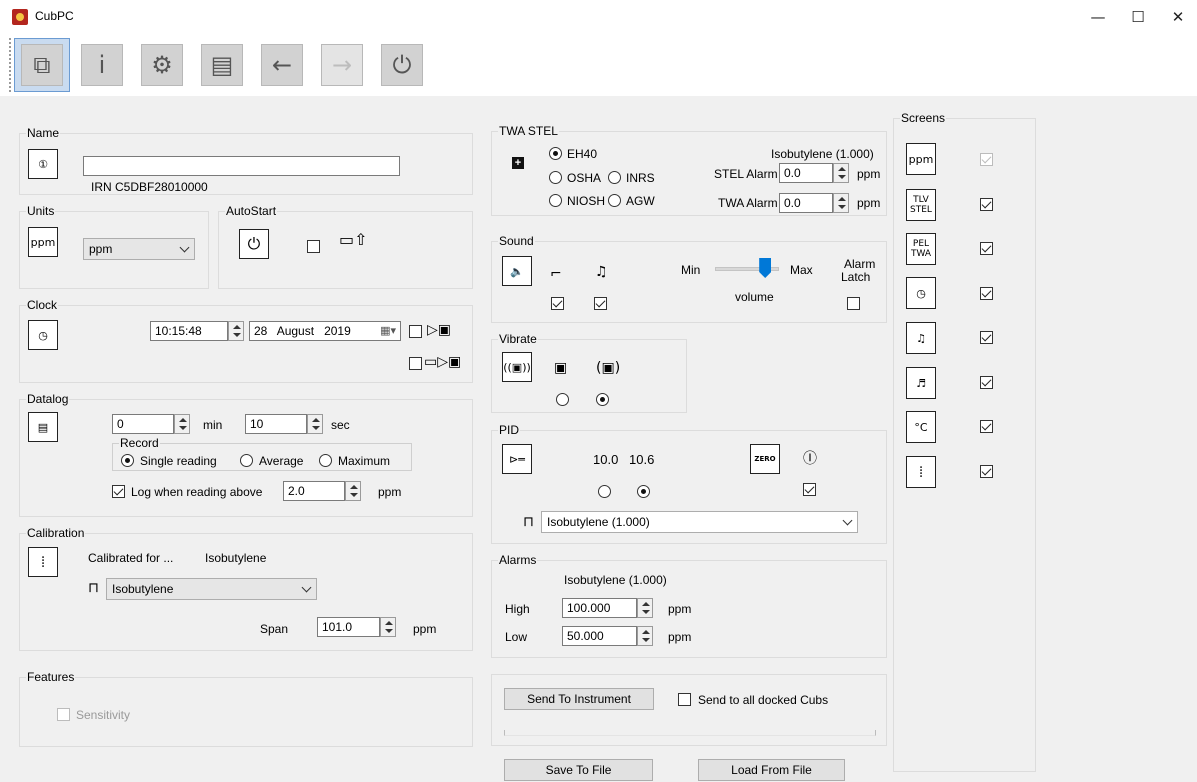 Image resolution: width=1197 pixels, height=782 pixels. I want to click on screen-bell-alarm-icon: ♬, so click(921, 383).